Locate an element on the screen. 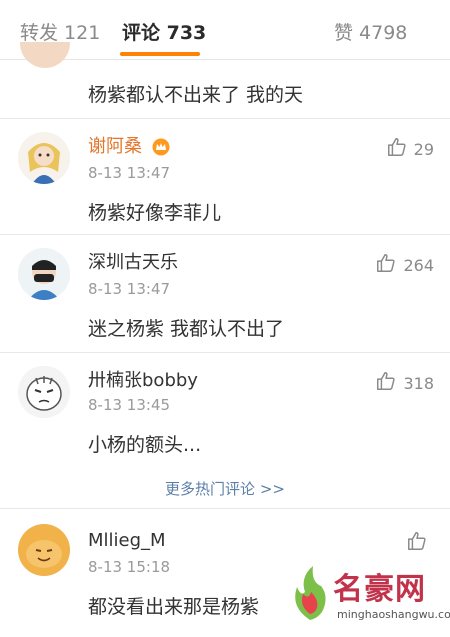  like-button is located at coordinates (420, 543).